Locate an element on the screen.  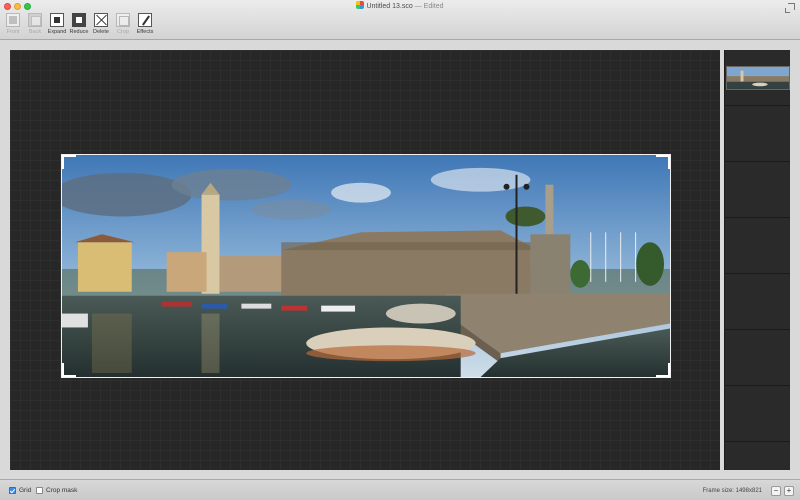
expand-button: Expand is located at coordinates (57, 24).